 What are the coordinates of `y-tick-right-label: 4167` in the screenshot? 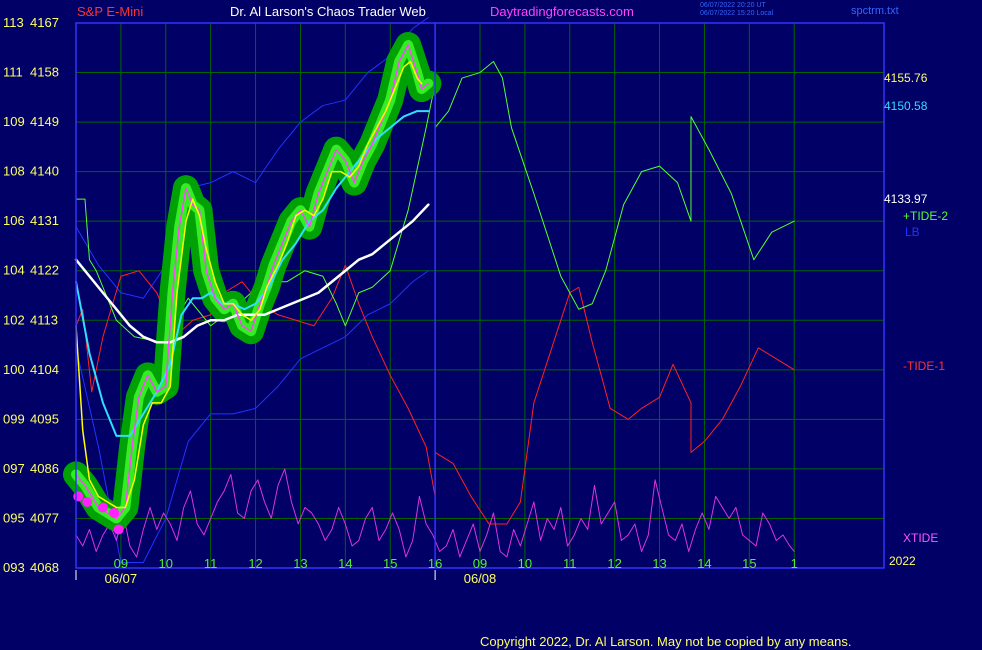 It's located at (44, 22).